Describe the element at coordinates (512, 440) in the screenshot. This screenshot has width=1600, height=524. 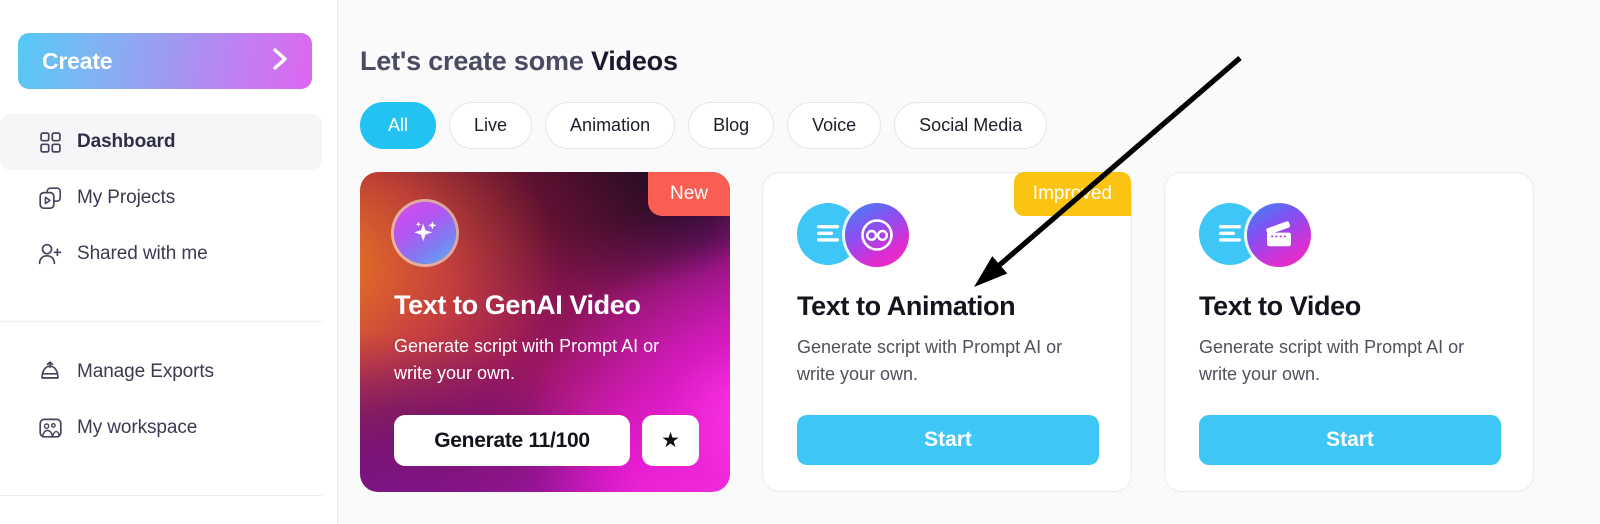
I see `generate-button: Generate 11/100` at that location.